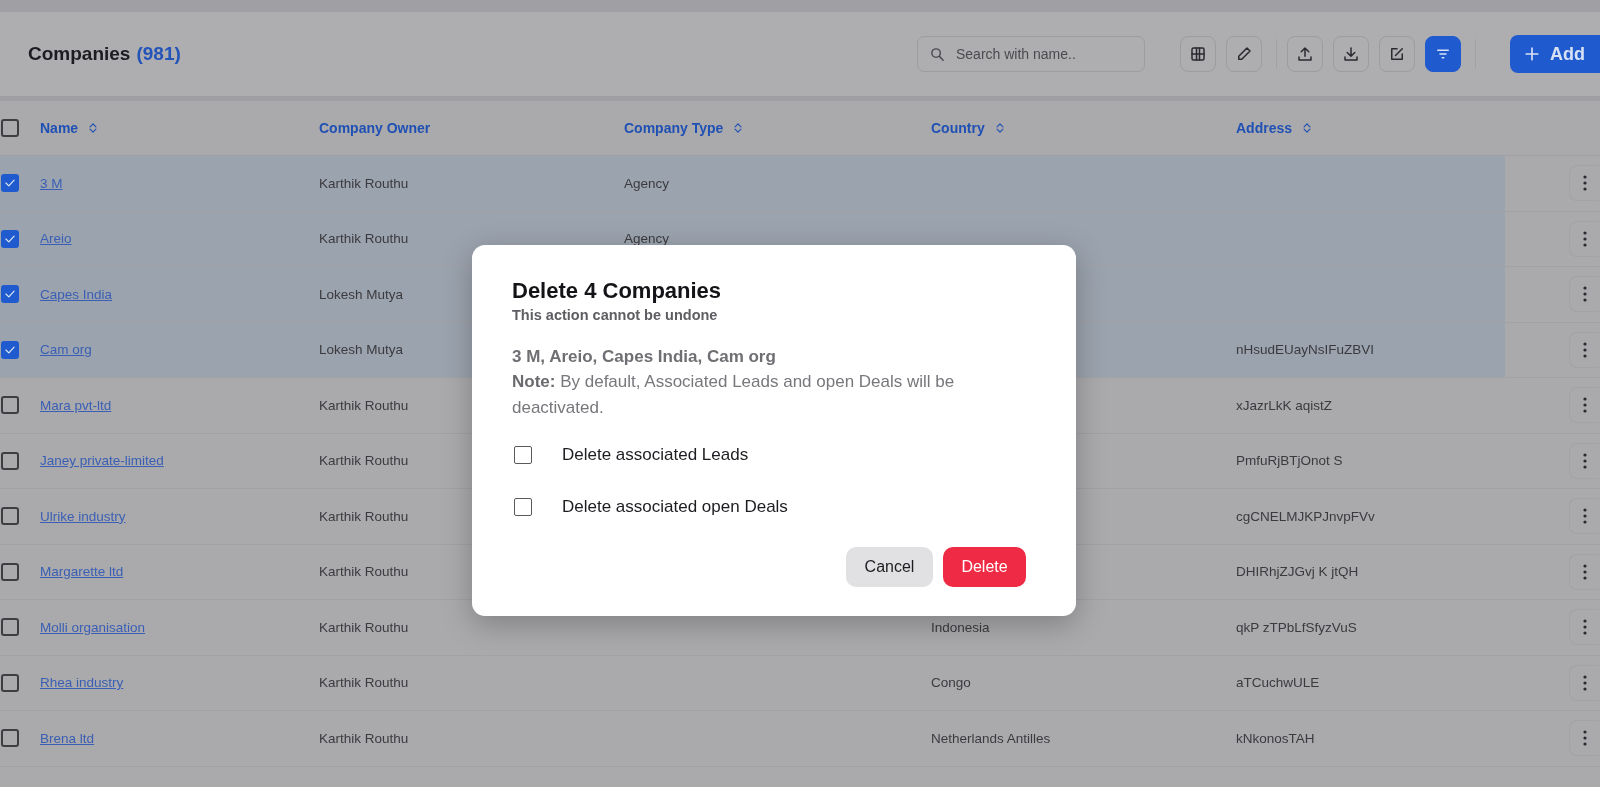 This screenshot has width=1600, height=787. I want to click on table-cell: PmfuRjBTjOnot S, so click(1289, 461).